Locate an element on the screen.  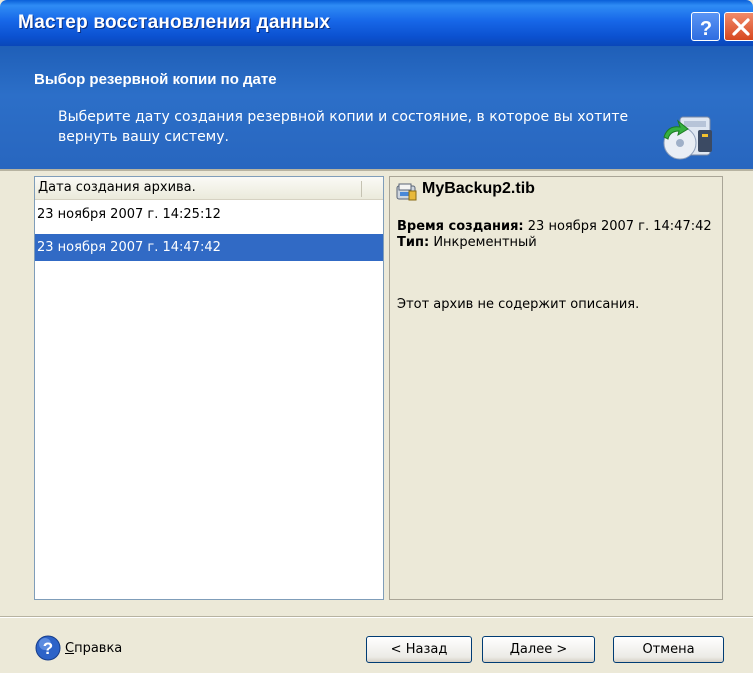
column-divider is located at coordinates (361, 189).